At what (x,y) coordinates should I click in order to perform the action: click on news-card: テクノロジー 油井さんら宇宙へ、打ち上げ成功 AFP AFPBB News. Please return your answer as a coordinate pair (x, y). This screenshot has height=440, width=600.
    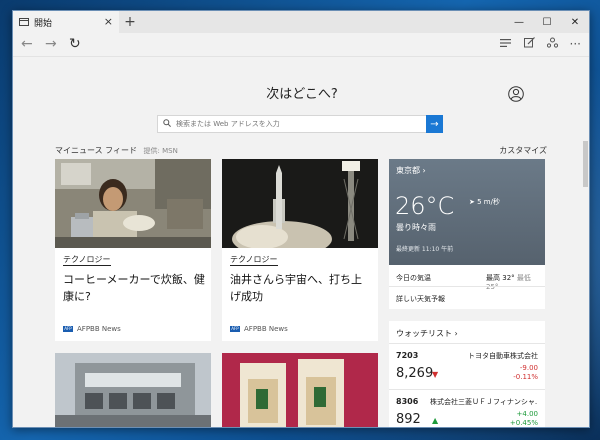
    Looking at the image, I should click on (300, 250).